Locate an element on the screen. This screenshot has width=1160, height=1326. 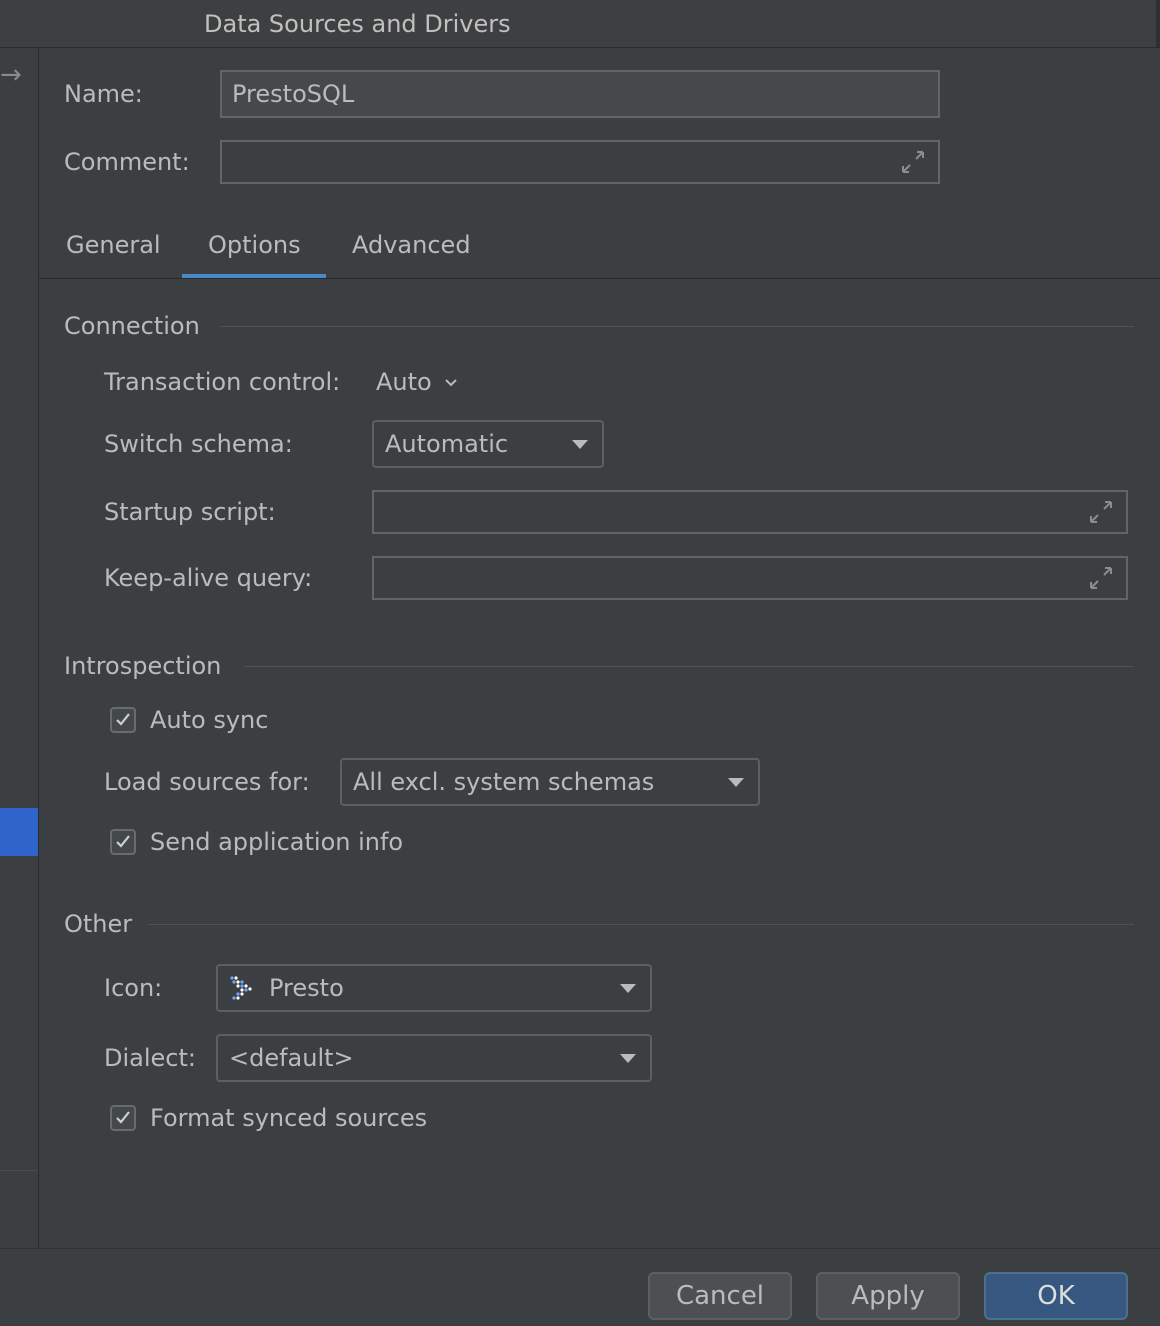
format-synced-sources-label: Format synced sources is located at coordinates (288, 1118).